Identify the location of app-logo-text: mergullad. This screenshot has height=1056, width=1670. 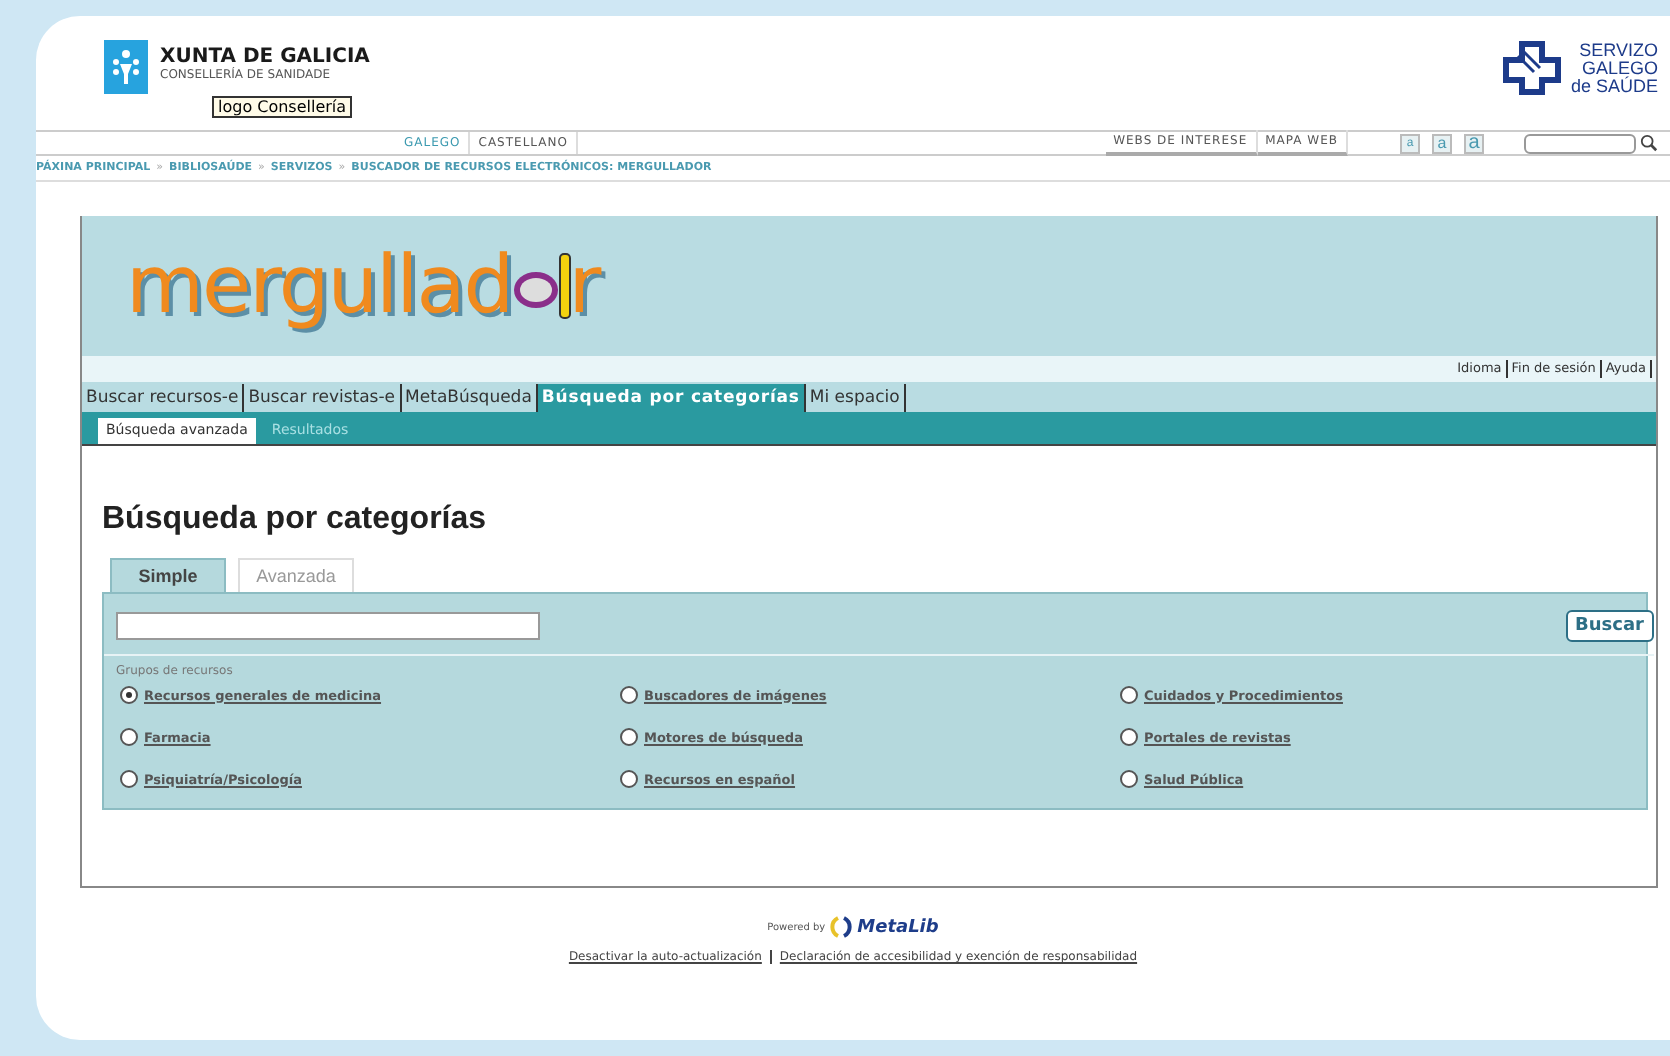
(319, 286).